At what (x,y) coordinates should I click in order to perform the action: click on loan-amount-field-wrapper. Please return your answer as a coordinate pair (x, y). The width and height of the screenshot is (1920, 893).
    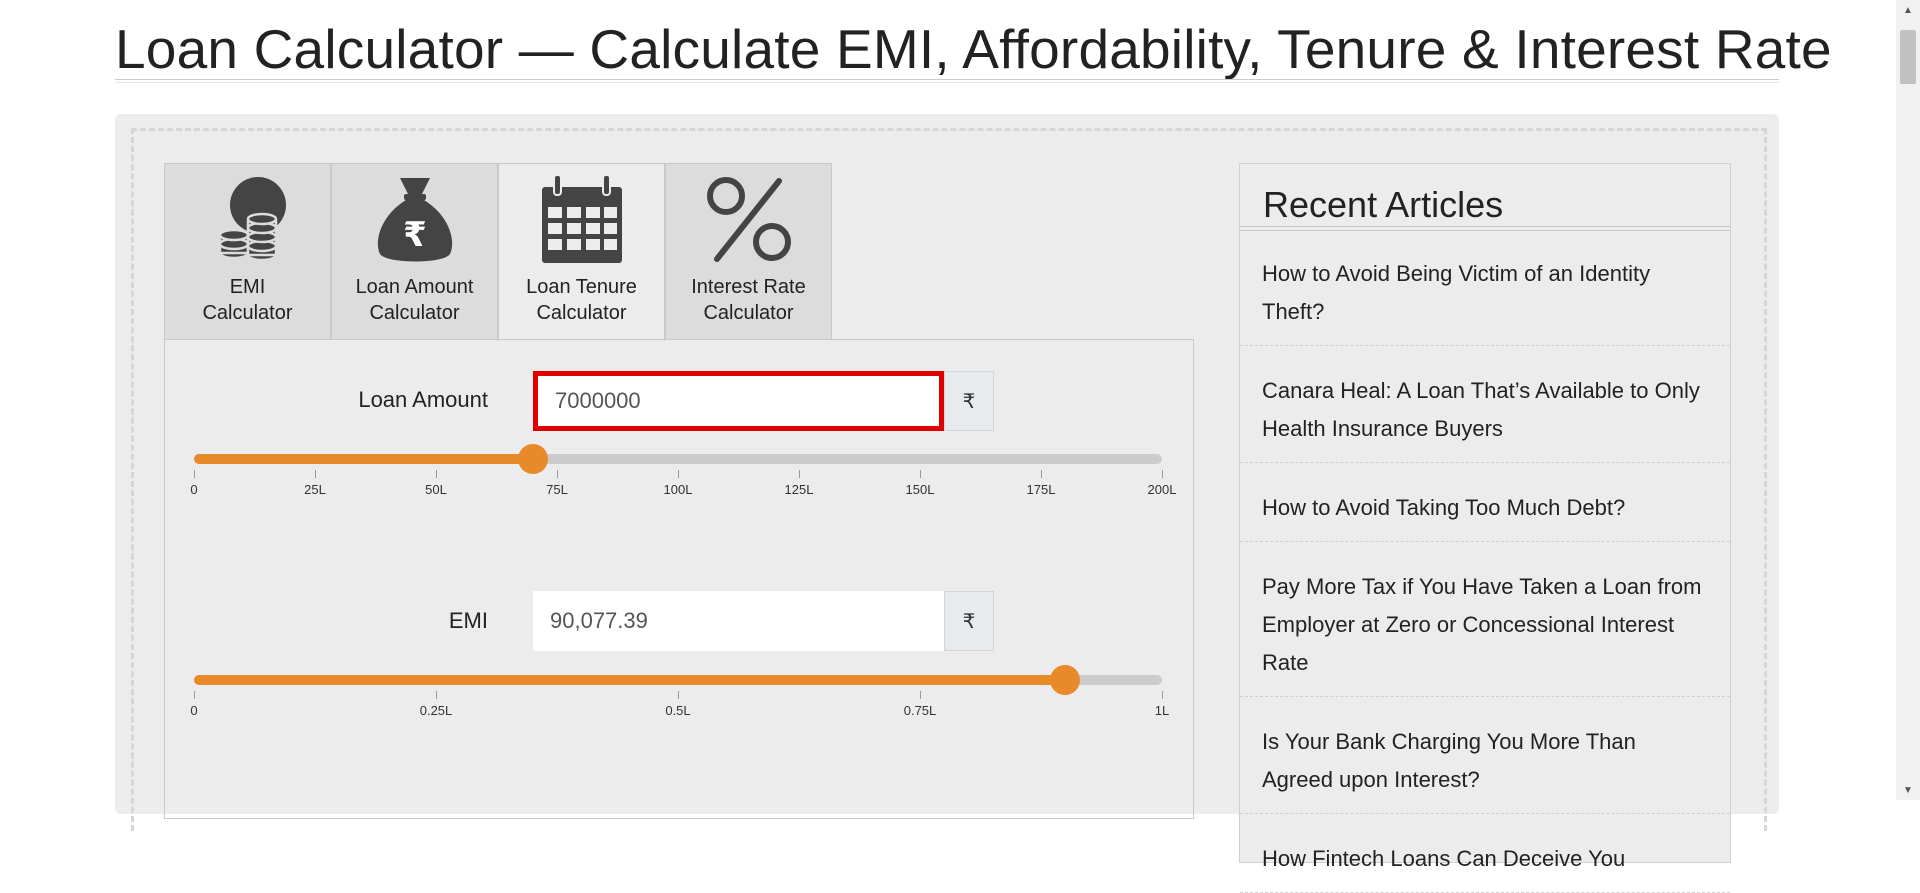
    Looking at the image, I should click on (738, 401).